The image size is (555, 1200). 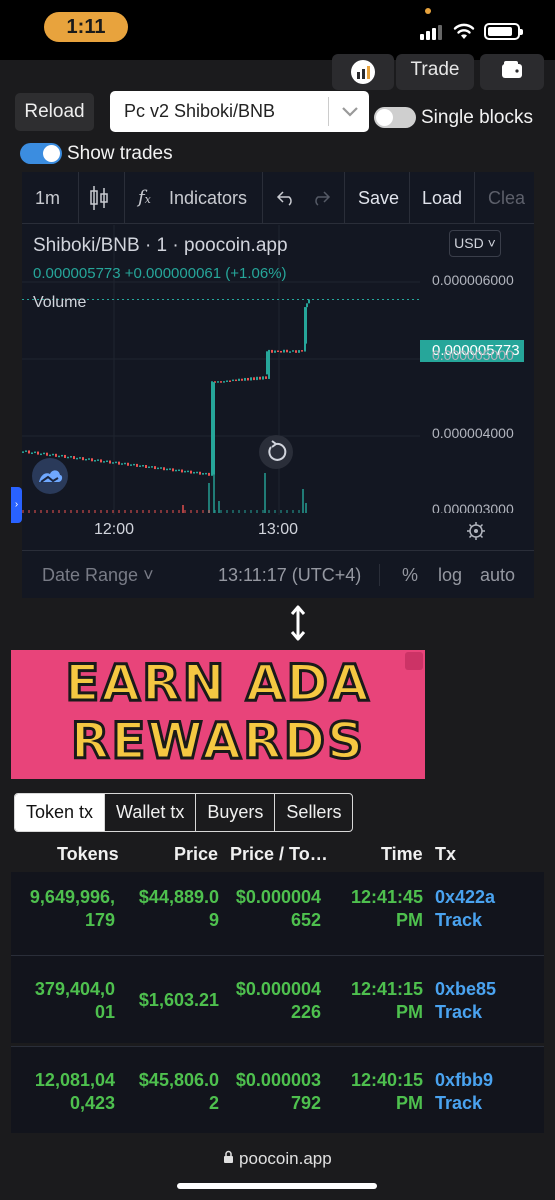 What do you see at coordinates (99, 198) in the screenshot?
I see `candle-style-button` at bounding box center [99, 198].